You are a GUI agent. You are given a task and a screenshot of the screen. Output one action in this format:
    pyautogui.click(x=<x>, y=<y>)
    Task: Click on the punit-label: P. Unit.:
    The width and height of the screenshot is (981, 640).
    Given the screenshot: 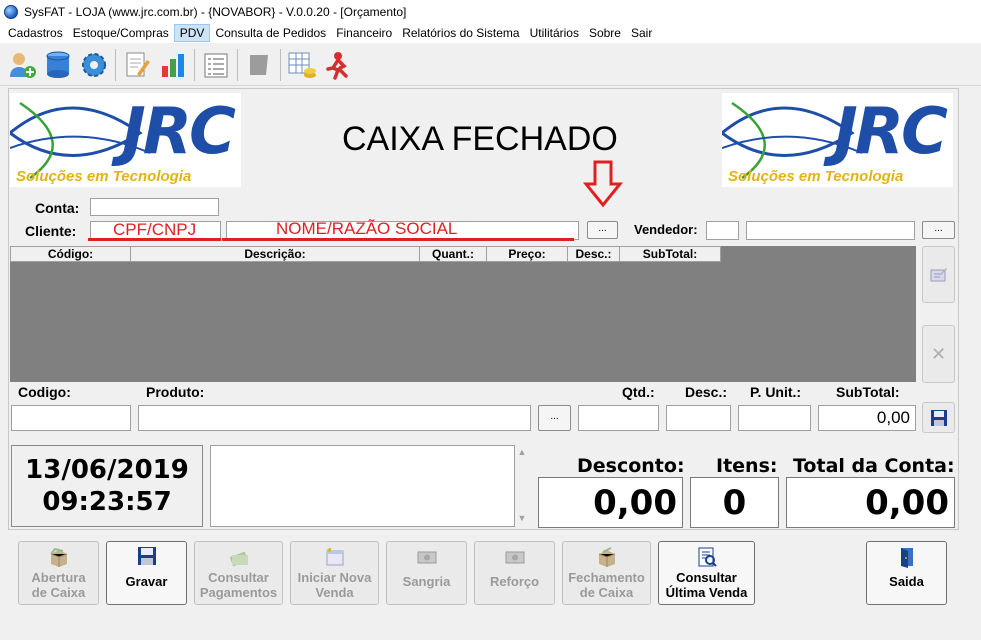 What is the action you would take?
    pyautogui.click(x=776, y=392)
    